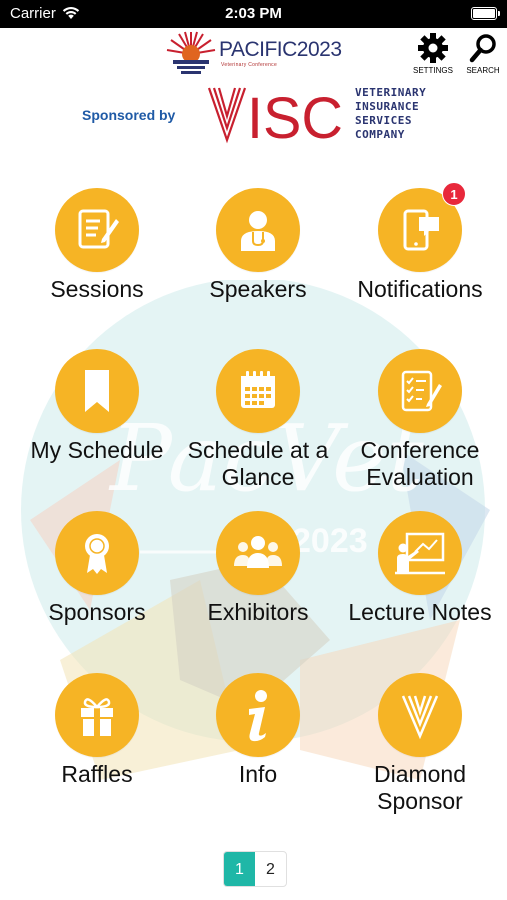  I want to click on menu-label: Raffles, so click(97, 774).